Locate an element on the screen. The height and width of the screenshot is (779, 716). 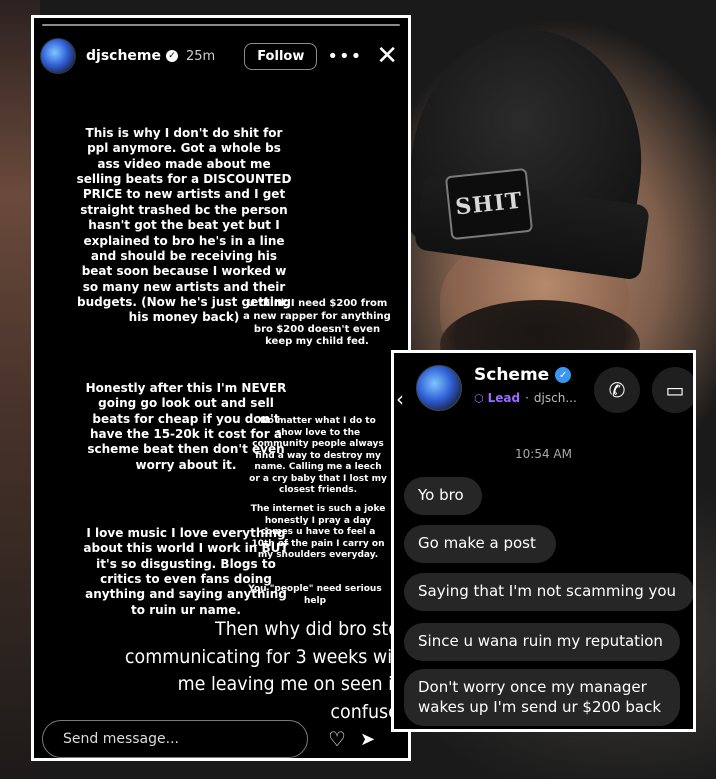
story-progress-bar is located at coordinates (221, 25).